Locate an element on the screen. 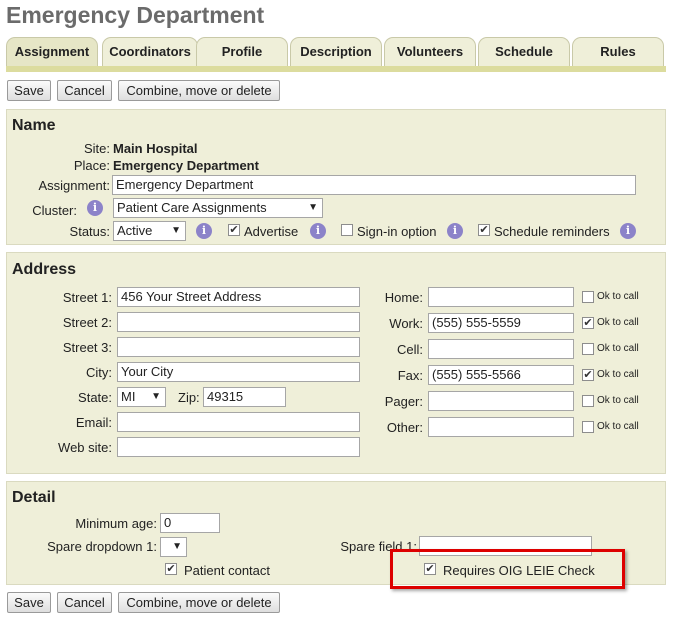 The height and width of the screenshot is (623, 682). site-label: Site: is located at coordinates (96, 148).